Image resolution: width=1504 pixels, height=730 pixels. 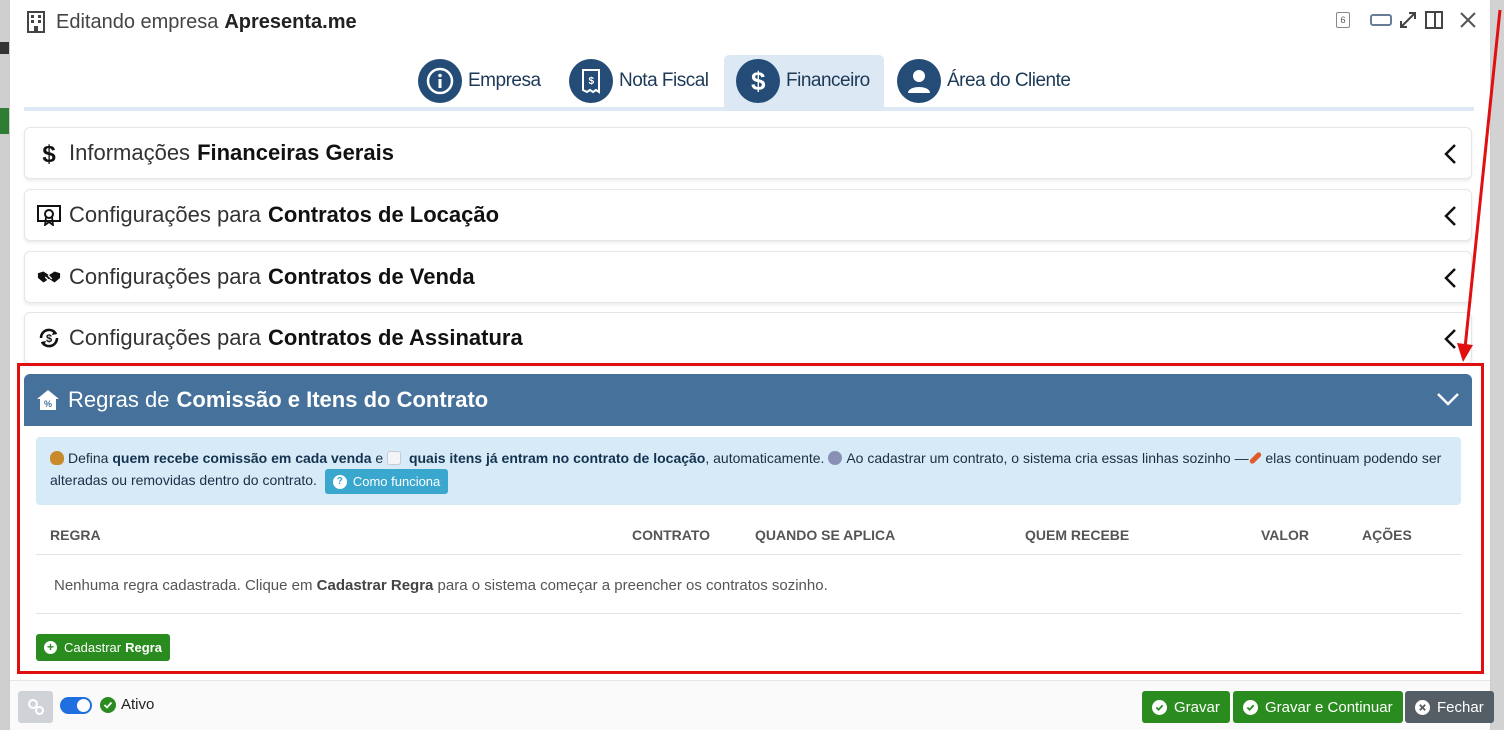 I want to click on window-count-badge: 6, so click(x=1343, y=20).